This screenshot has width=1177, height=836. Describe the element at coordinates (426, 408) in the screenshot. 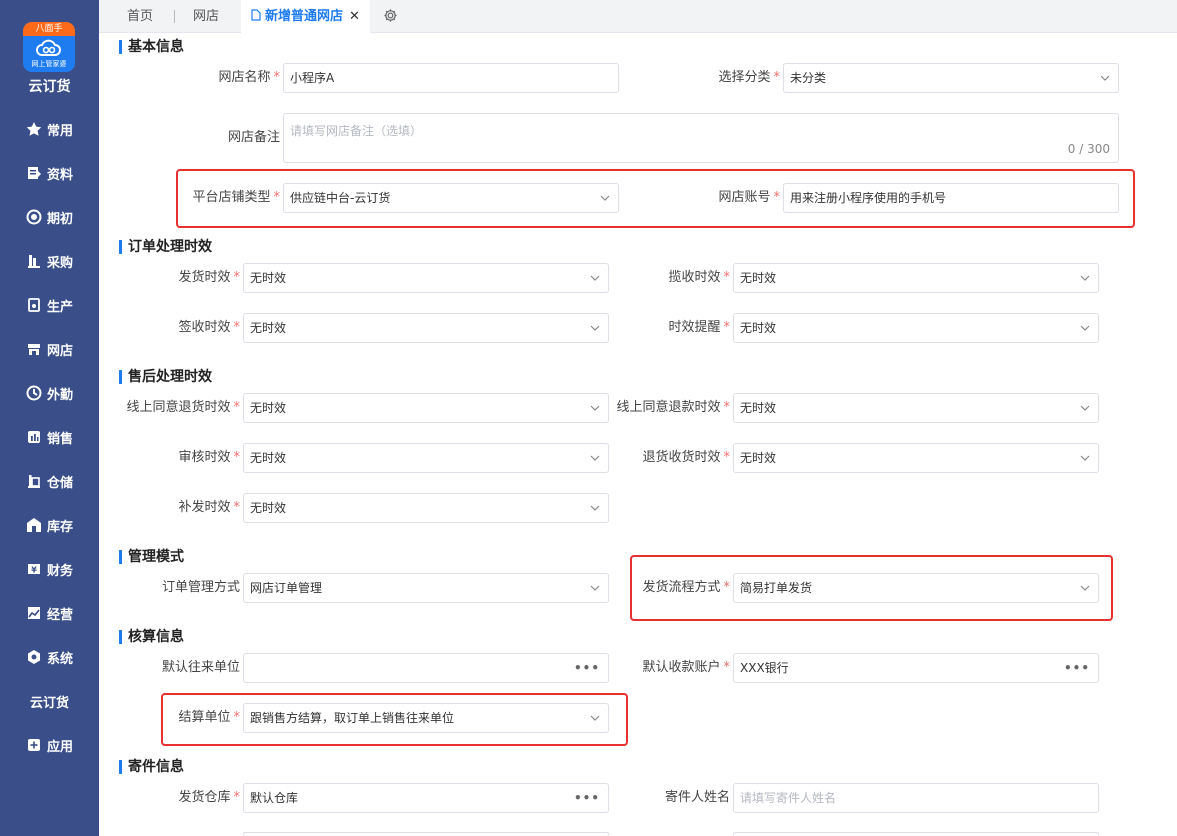

I see `return-goods-timing-select: 无时效` at that location.